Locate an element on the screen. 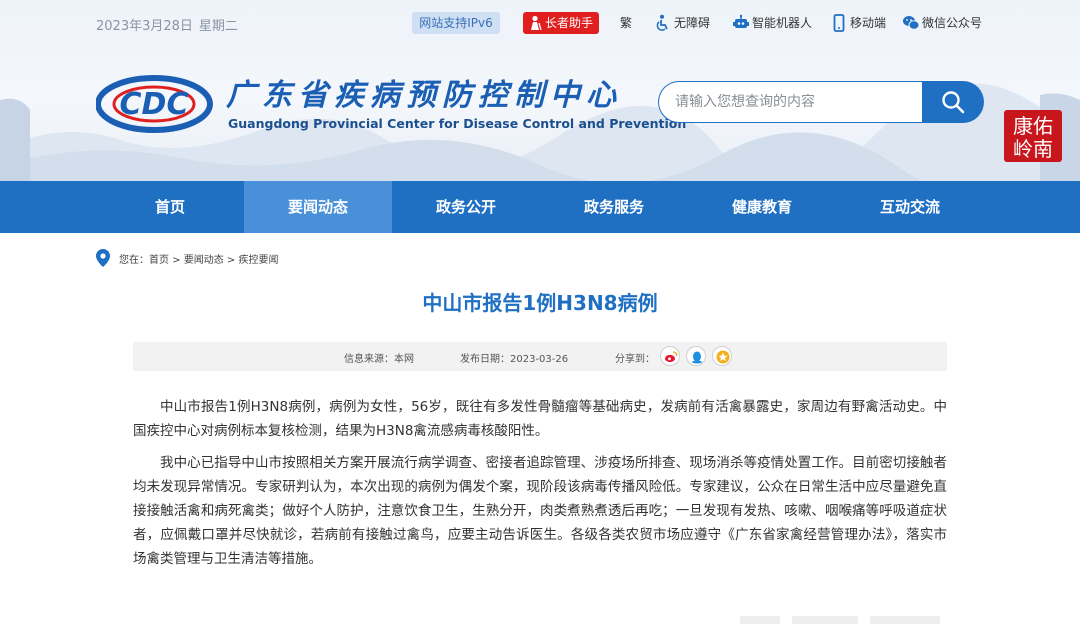 This screenshot has width=1080, height=624. elder-assistant-button: 长者助手 is located at coordinates (561, 23).